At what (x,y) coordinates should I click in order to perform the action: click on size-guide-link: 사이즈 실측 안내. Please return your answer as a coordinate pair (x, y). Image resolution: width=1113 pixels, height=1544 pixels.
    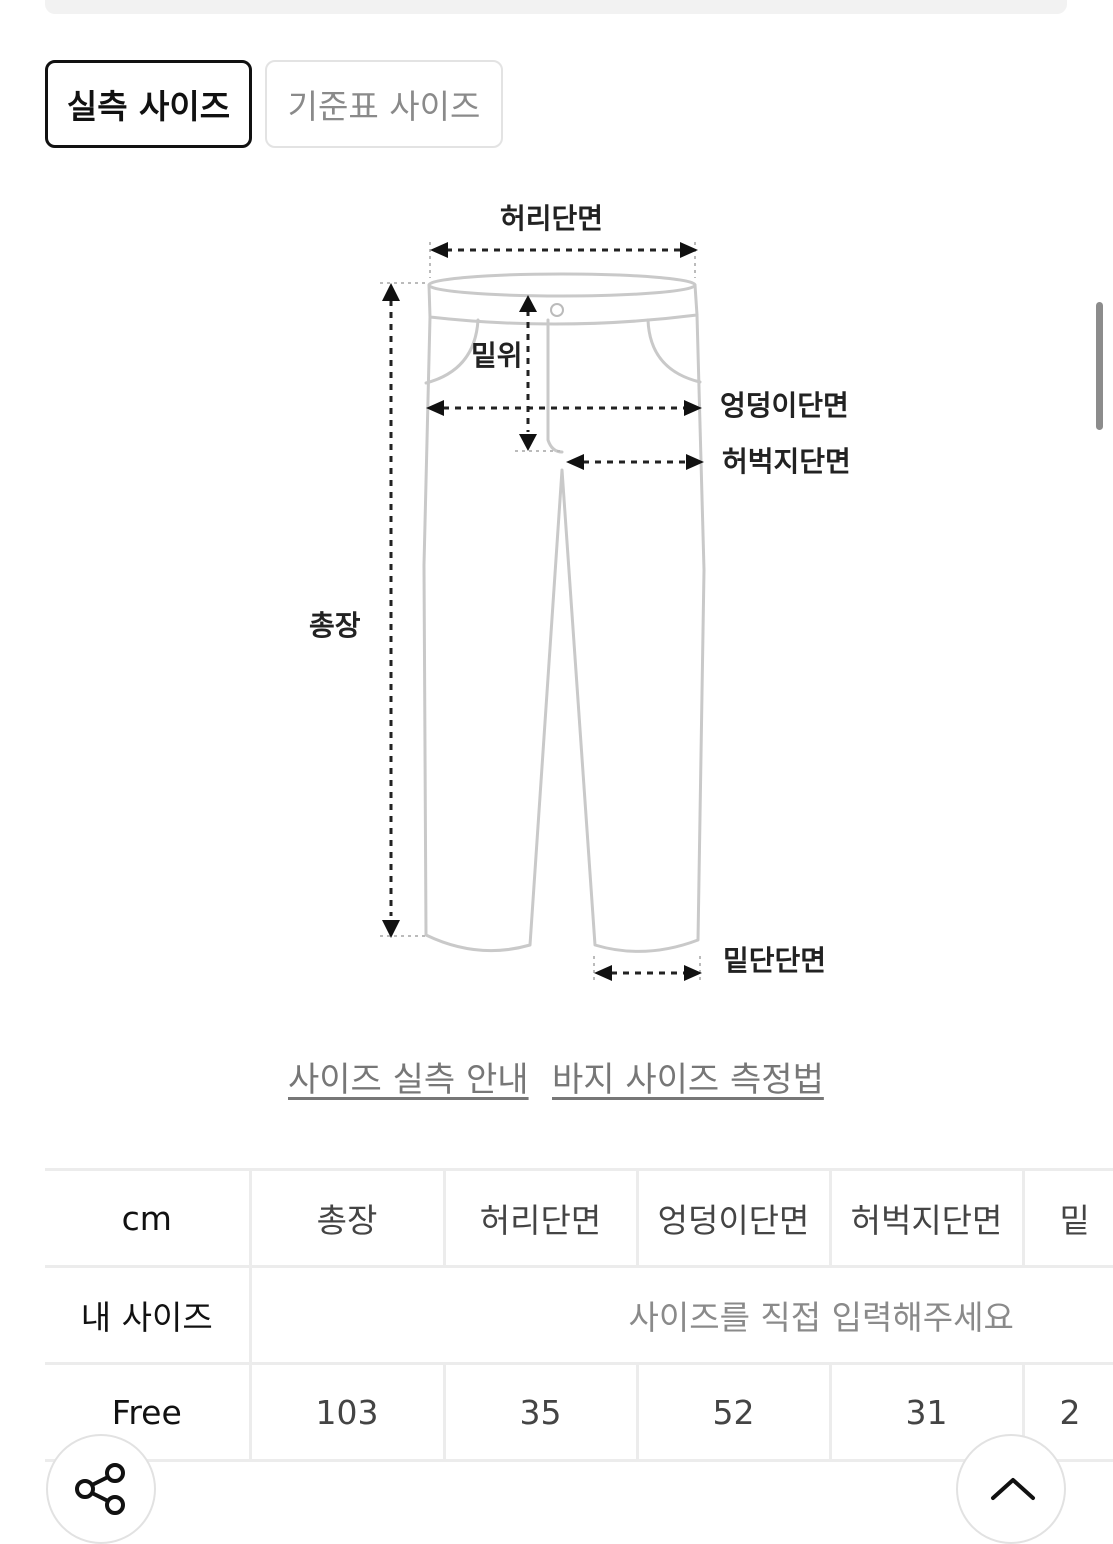
    Looking at the image, I should click on (408, 1076).